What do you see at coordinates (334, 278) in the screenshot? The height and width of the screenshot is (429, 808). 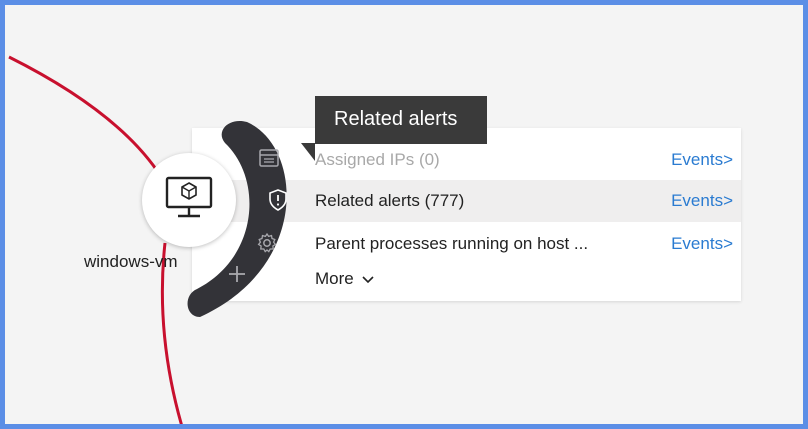 I see `more-label: More` at bounding box center [334, 278].